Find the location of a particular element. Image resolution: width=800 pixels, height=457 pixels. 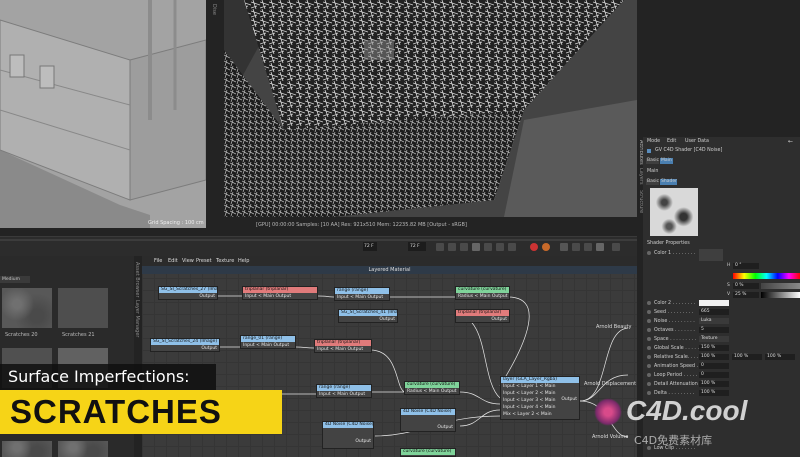

node-triplanar: triplanar (triplanar) Output is located at coordinates (482, 316).